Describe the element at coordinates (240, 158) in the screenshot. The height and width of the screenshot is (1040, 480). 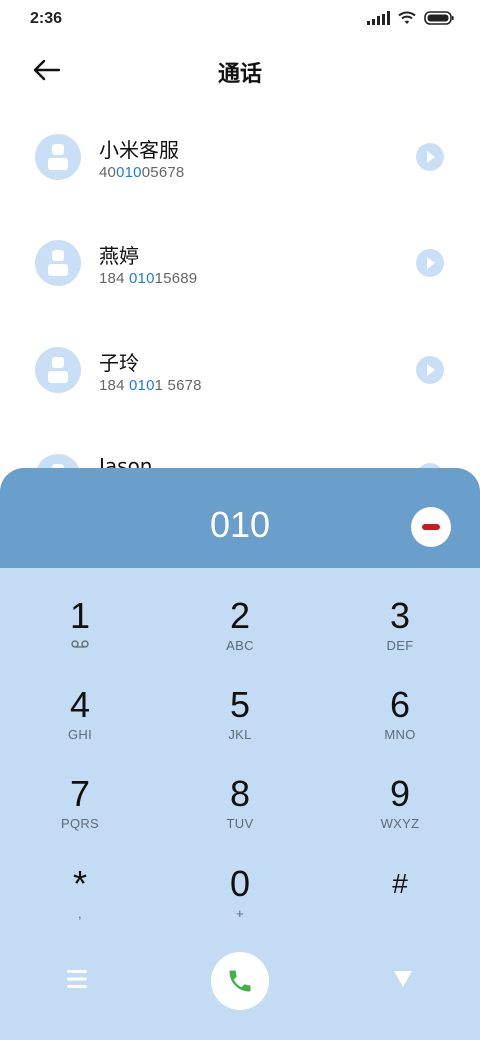
I see `contact-row: 小米客服 4001005678` at that location.